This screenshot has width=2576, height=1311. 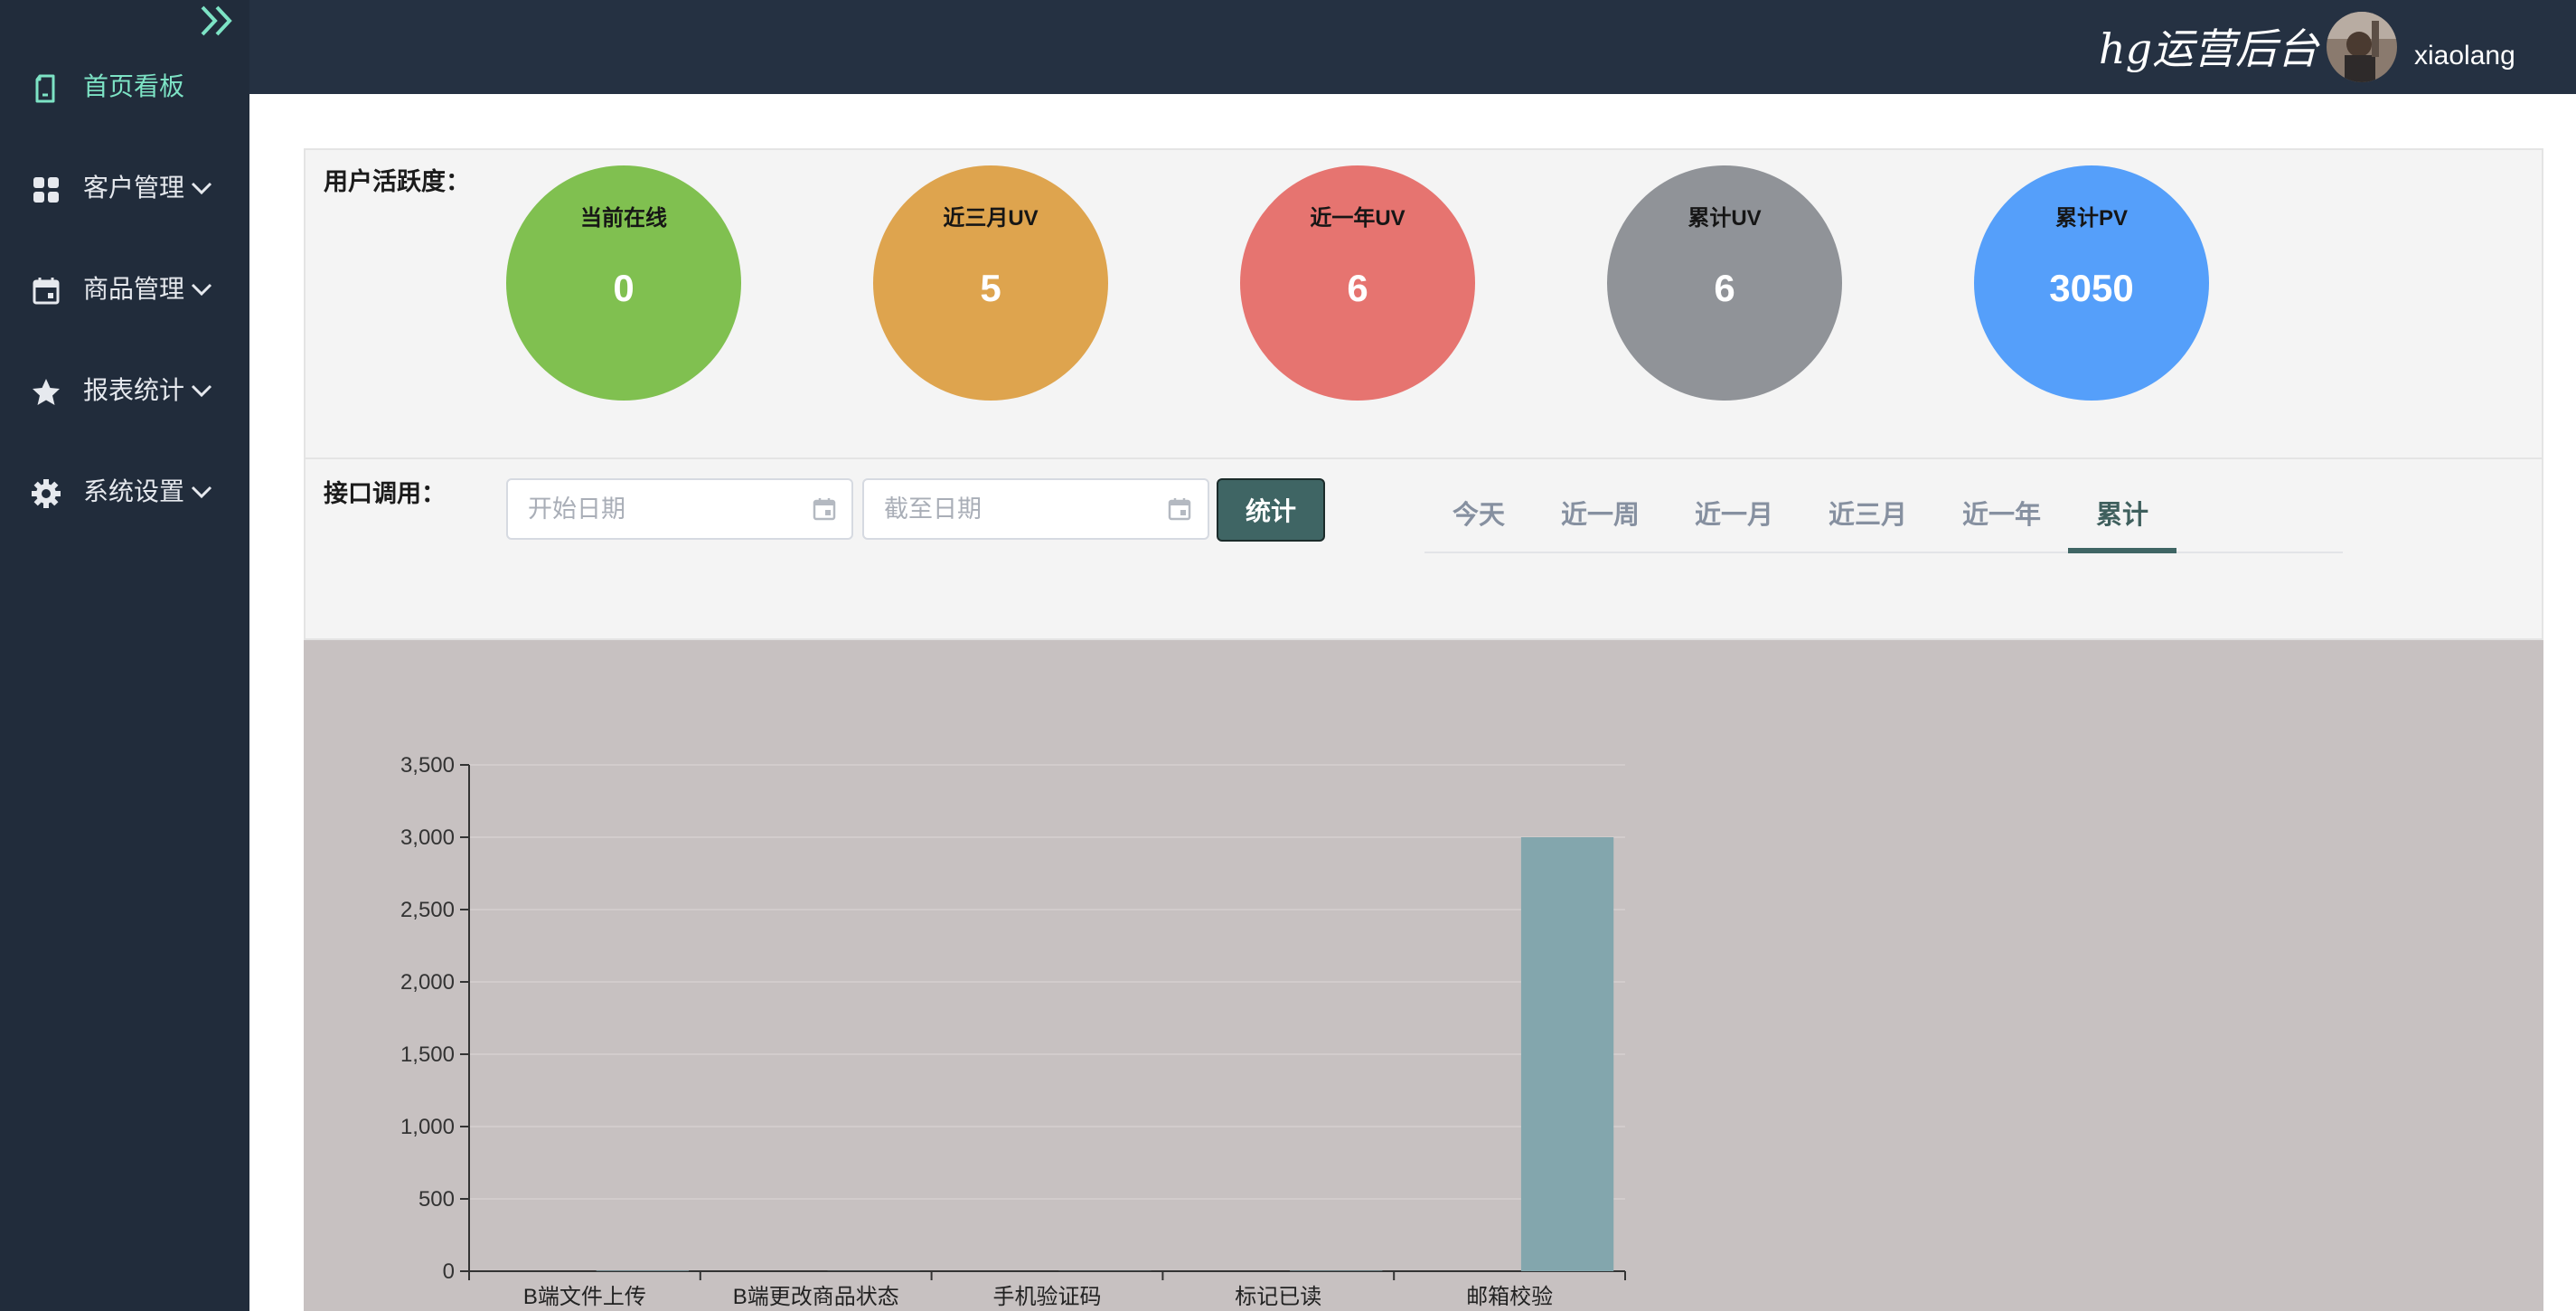 What do you see at coordinates (2092, 288) in the screenshot?
I see `stat-value: 3050` at bounding box center [2092, 288].